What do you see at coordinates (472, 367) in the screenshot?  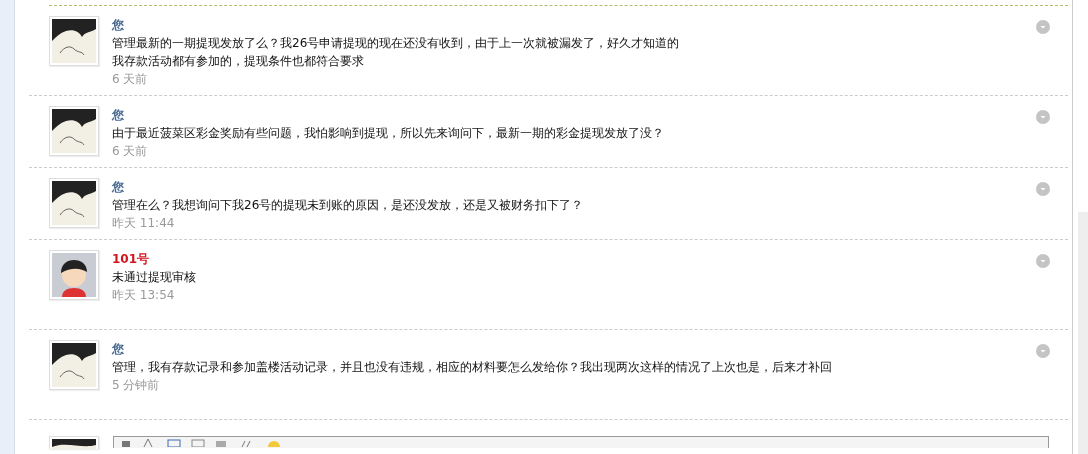 I see `message-text: 管理，我有存款记录和参加盖楼活动记录，并且也没有违规，相应的材料要怎么发给你？我出现两次这样的情况了上次也是，后来才补回` at bounding box center [472, 367].